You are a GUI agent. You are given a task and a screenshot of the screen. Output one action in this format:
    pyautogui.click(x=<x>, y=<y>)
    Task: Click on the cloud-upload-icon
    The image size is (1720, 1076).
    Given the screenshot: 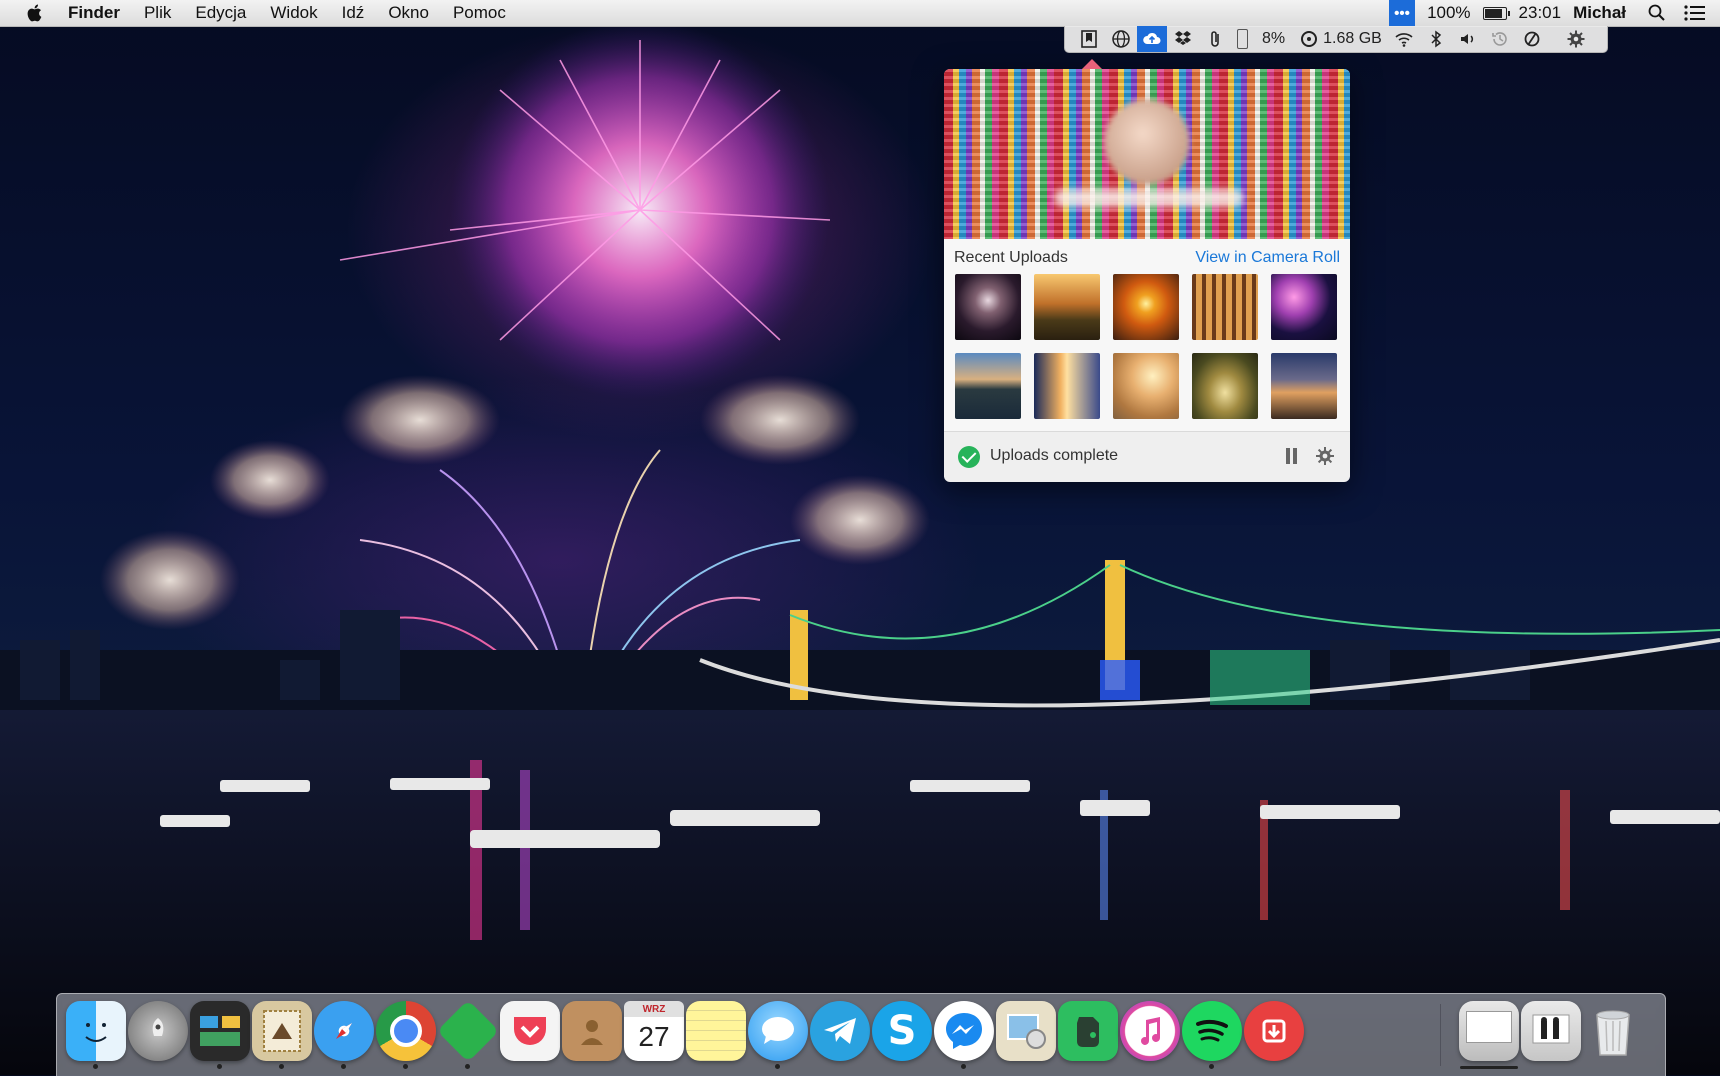 What is the action you would take?
    pyautogui.click(x=1152, y=39)
    